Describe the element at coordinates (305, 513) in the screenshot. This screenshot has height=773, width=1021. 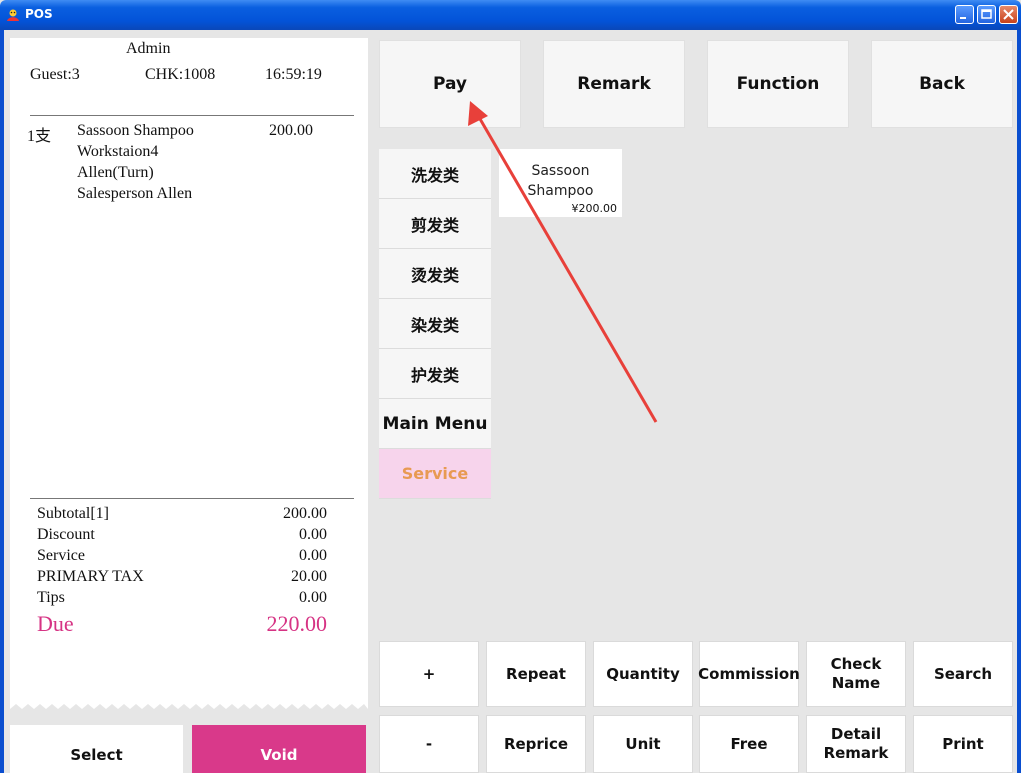
I see `subtotal-value: 200.00` at that location.